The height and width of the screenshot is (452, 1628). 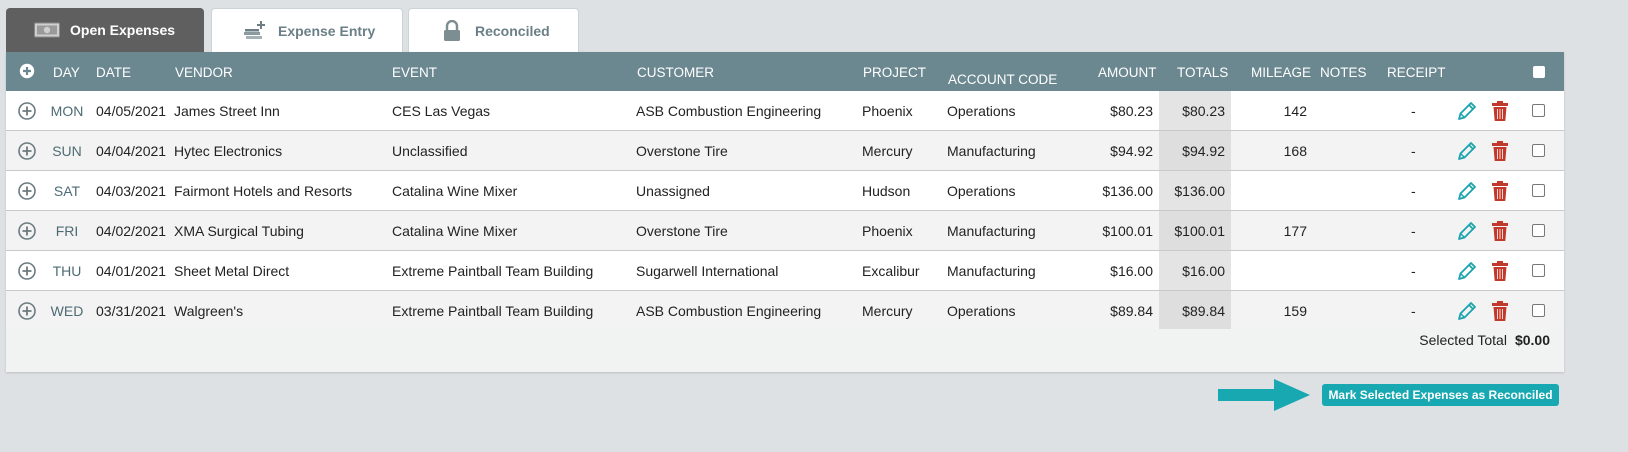 I want to click on tab-label: Open Expenses, so click(x=123, y=30).